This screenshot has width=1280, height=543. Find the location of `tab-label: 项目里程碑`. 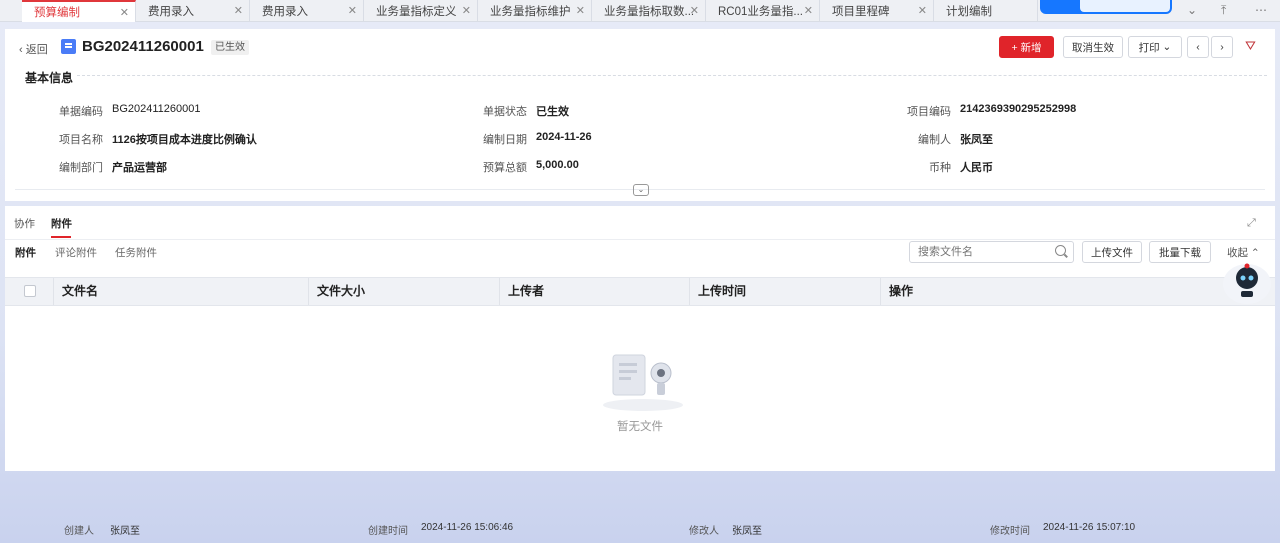

tab-label: 项目里程碑 is located at coordinates (861, 12).